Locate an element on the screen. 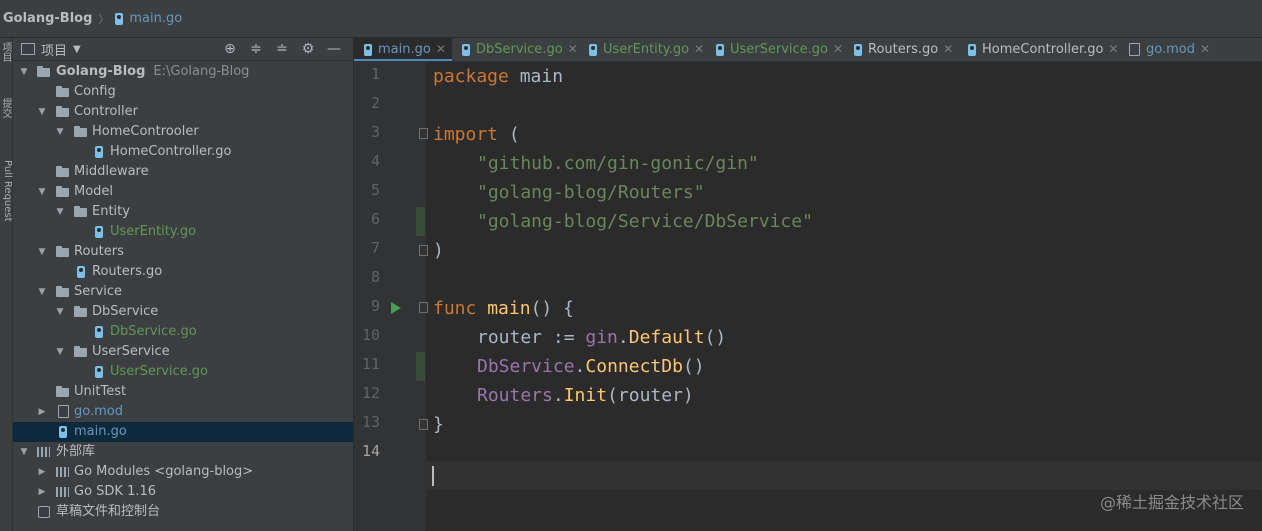 This screenshot has height=531, width=1262. line-number: 1 is located at coordinates (375, 74).